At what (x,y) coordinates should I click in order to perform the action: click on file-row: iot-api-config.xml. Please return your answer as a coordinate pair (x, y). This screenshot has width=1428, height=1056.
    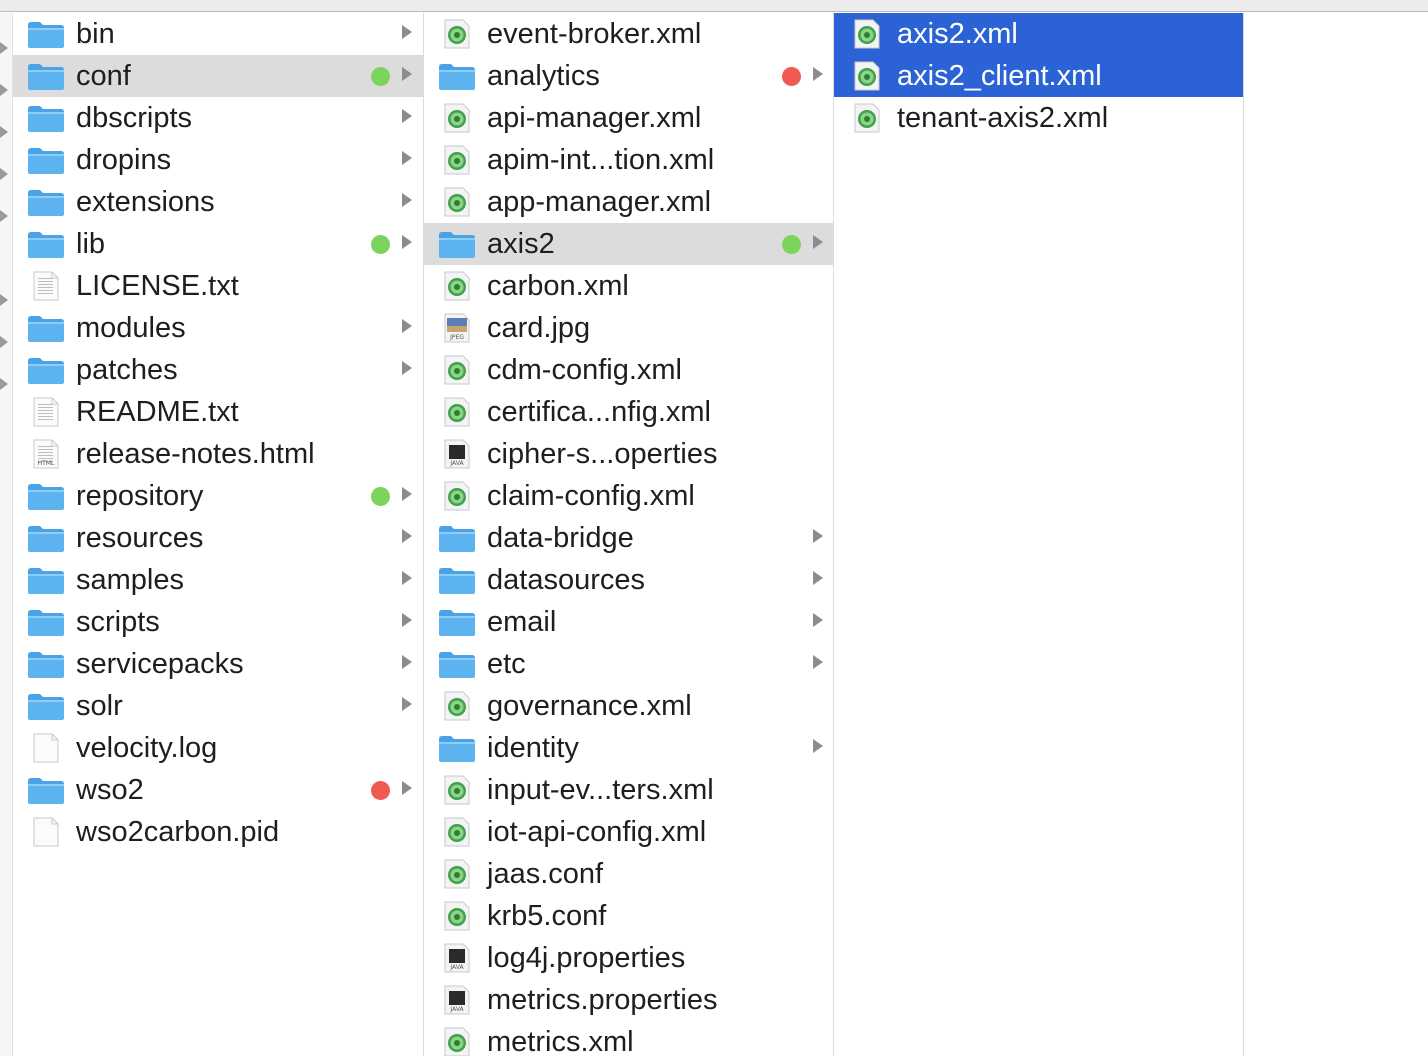
    Looking at the image, I should click on (628, 832).